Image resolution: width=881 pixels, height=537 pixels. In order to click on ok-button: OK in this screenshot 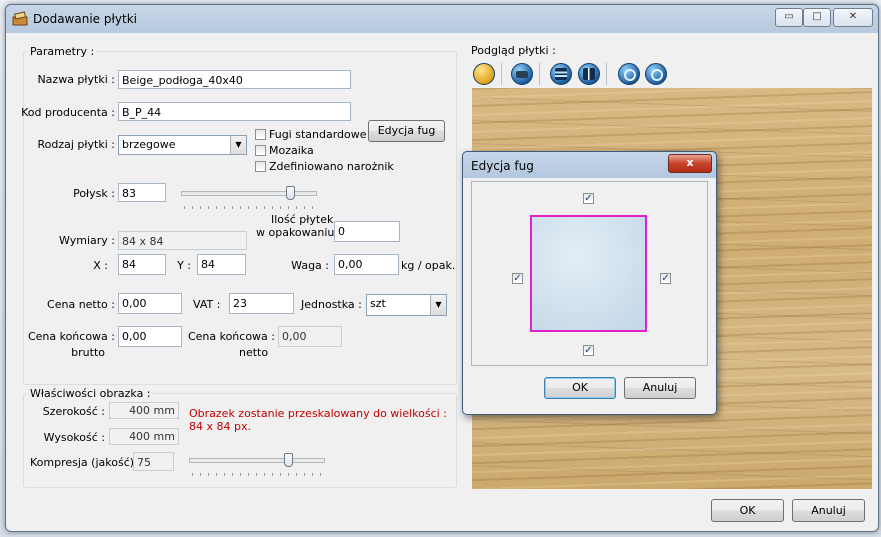, I will do `click(747, 510)`.